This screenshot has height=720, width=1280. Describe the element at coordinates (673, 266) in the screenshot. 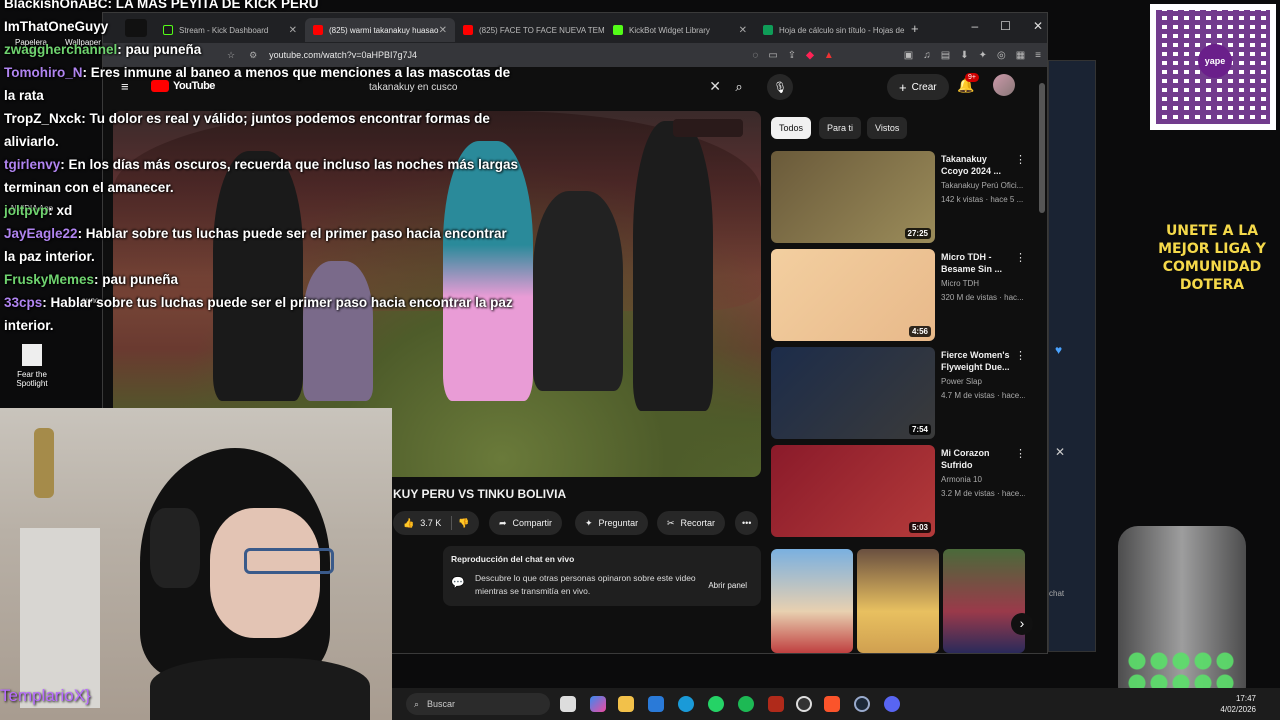

I see `video-frame-figure` at that location.